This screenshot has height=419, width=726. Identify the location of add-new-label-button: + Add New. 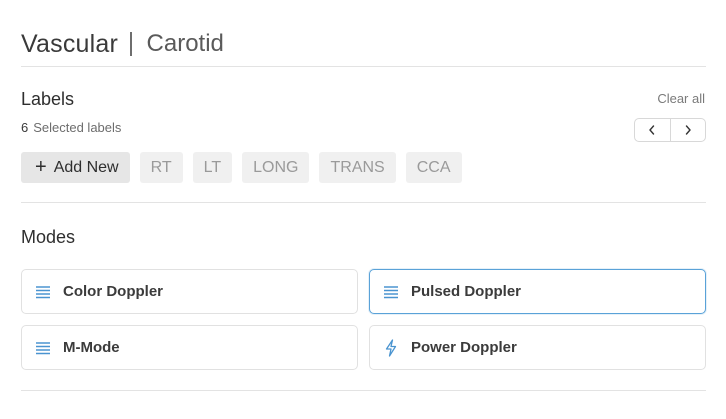
(75, 167).